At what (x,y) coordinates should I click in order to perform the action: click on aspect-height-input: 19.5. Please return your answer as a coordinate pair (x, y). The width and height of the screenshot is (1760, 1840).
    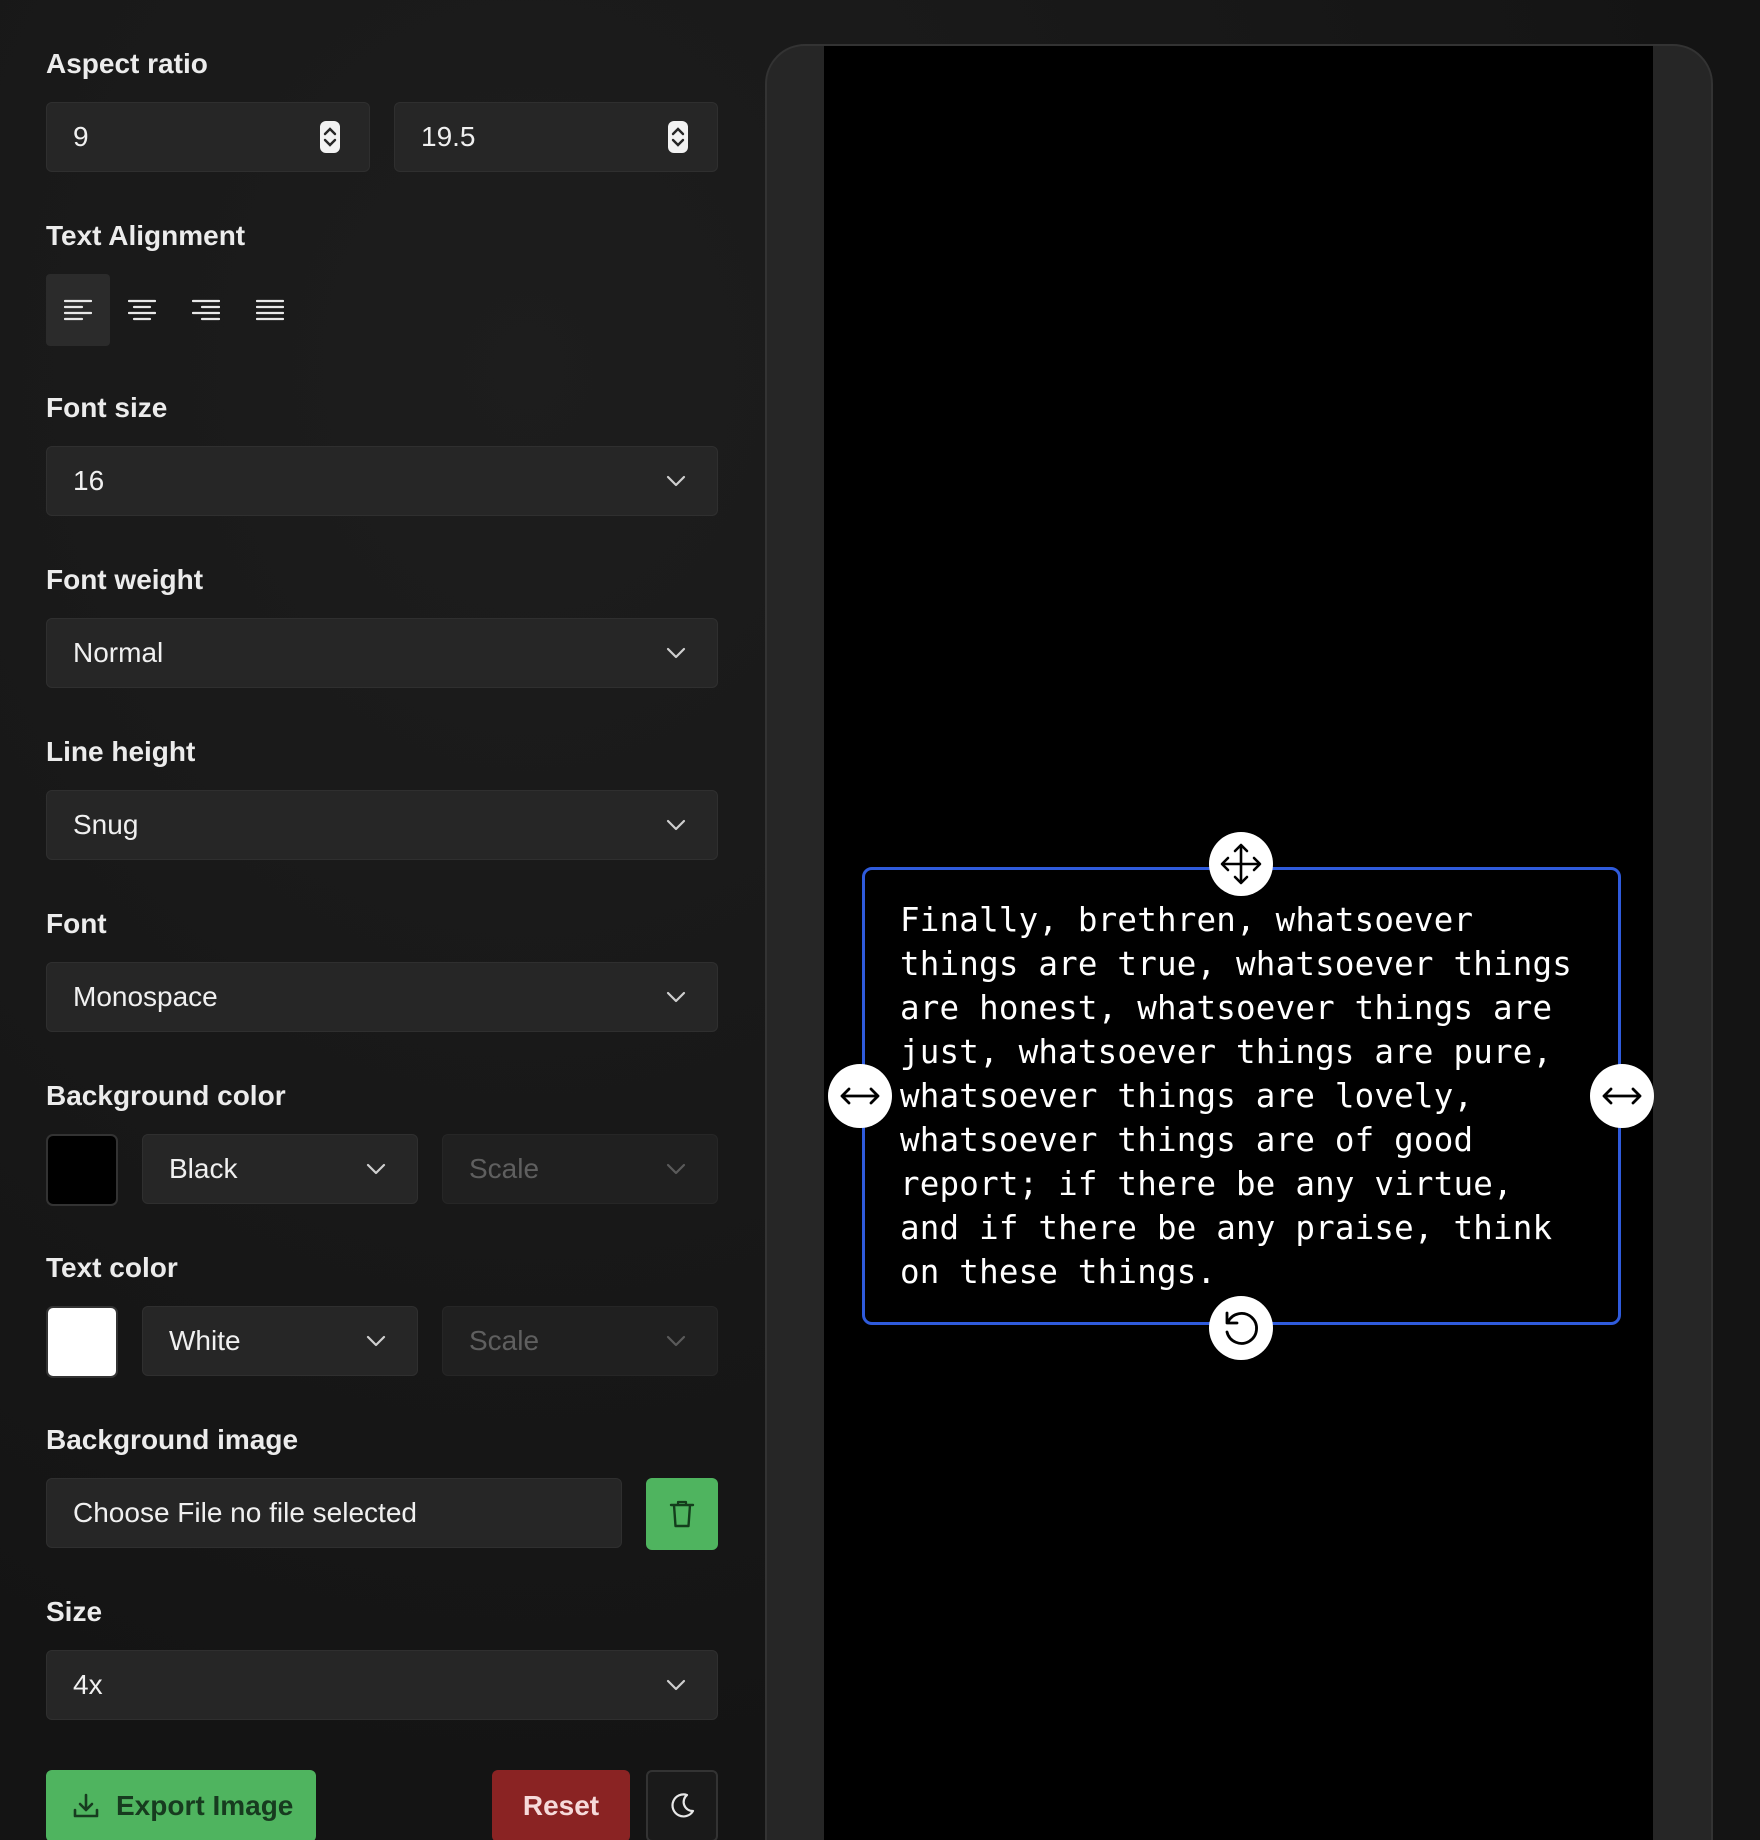
    Looking at the image, I should click on (556, 137).